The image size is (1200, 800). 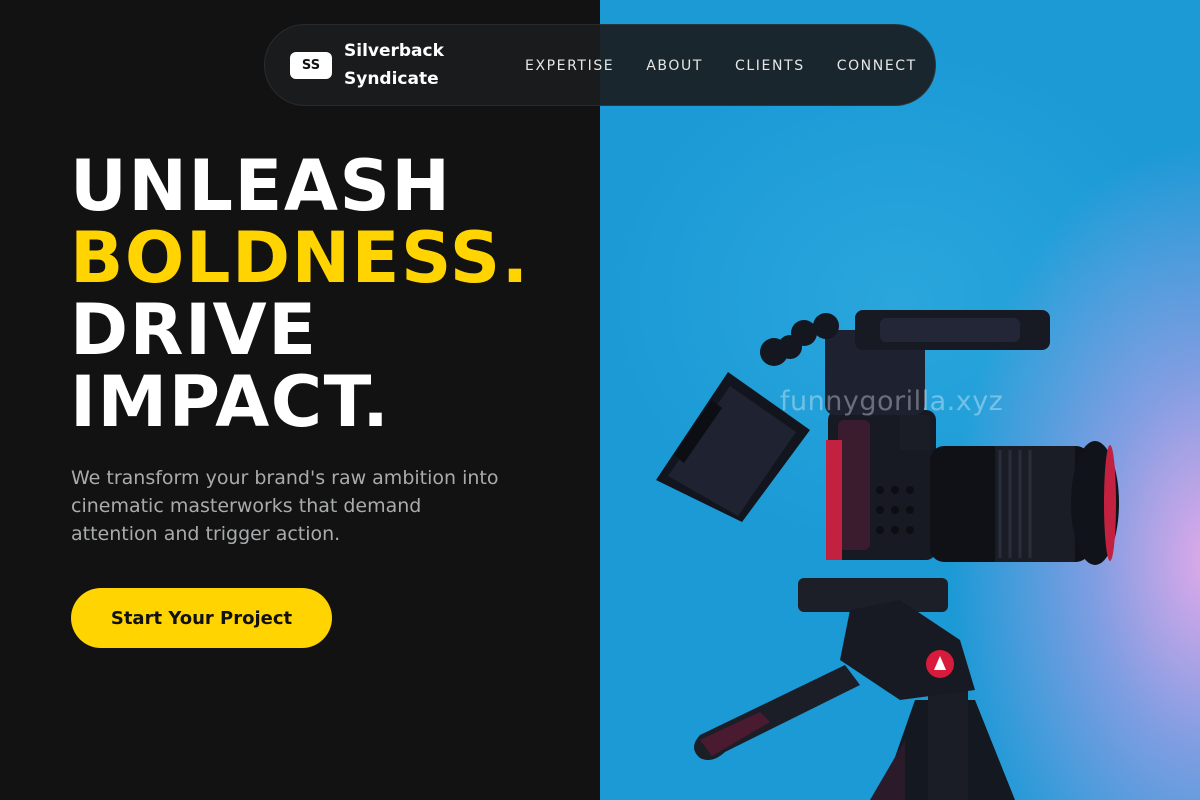 I want to click on brand-name: Silverback Syndicate, so click(x=409, y=65).